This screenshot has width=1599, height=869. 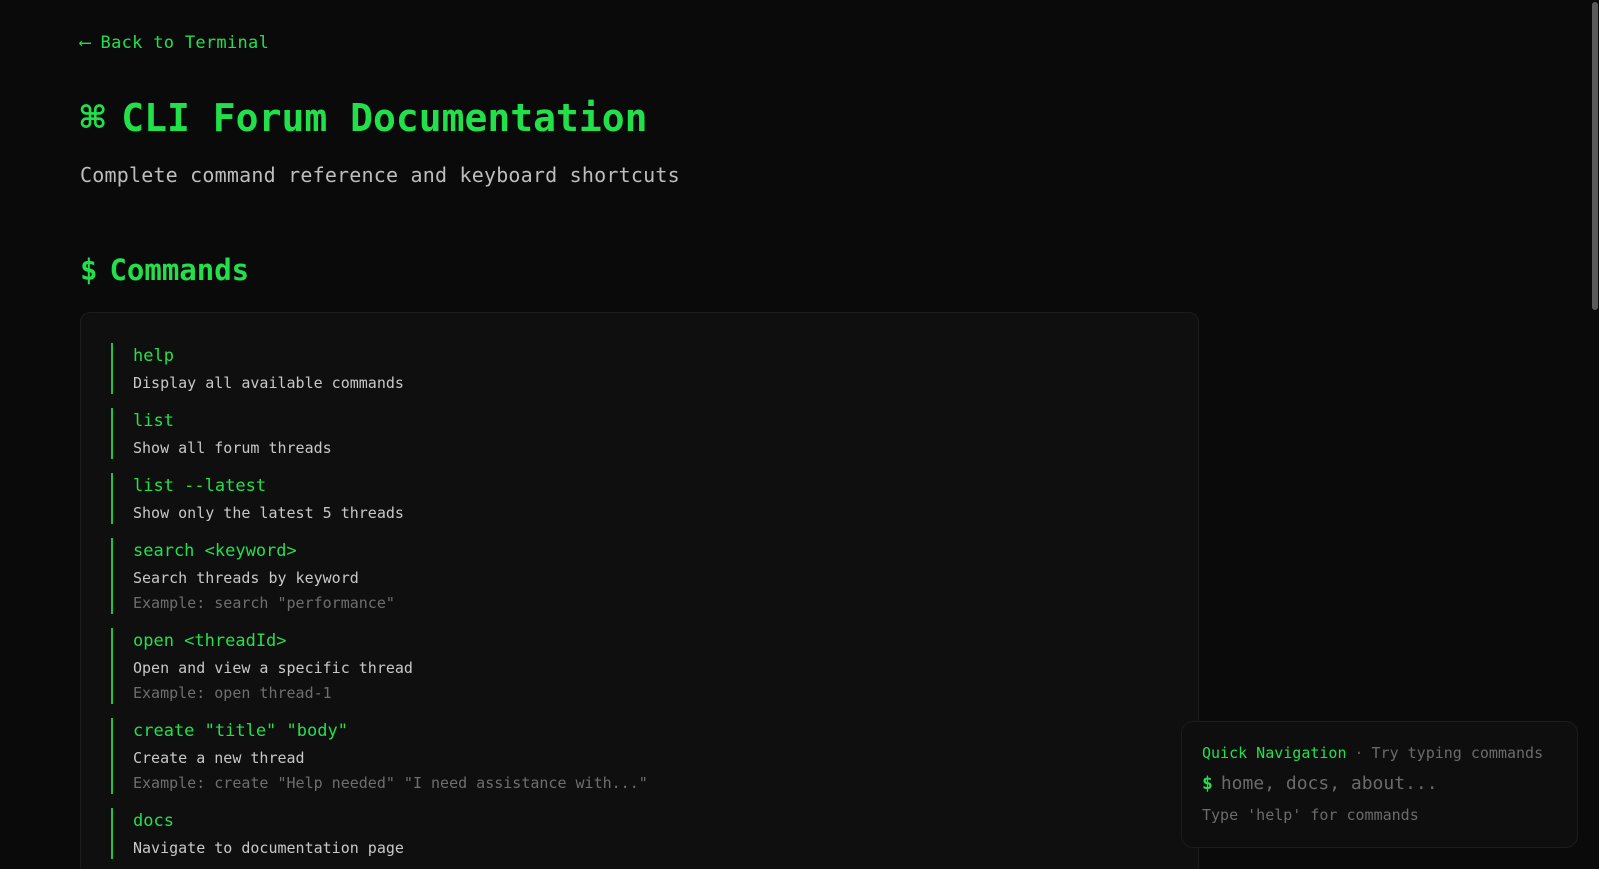 I want to click on back-to-terminal-link: ⟵ Back to Terminal, so click(x=174, y=43).